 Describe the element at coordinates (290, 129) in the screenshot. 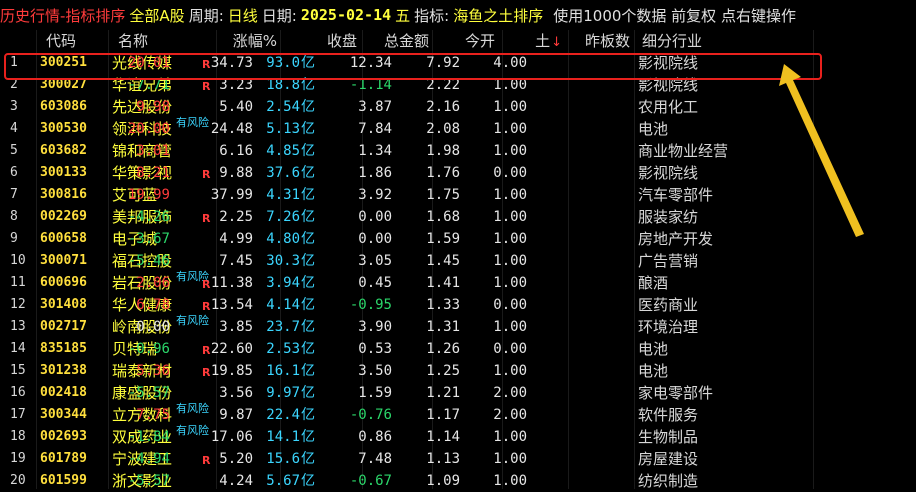

I see `total-amount: 5.13亿` at that location.